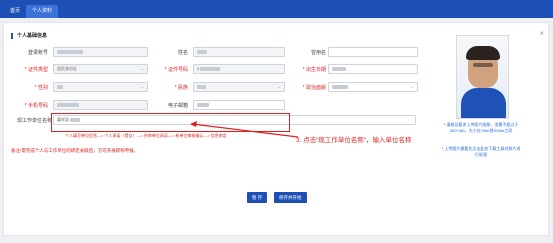 The width and height of the screenshot is (553, 243). Describe the element at coordinates (354, 140) in the screenshot. I see `annotation-text: 3. 点击“现工作单位名称”，输入单位名称` at that location.